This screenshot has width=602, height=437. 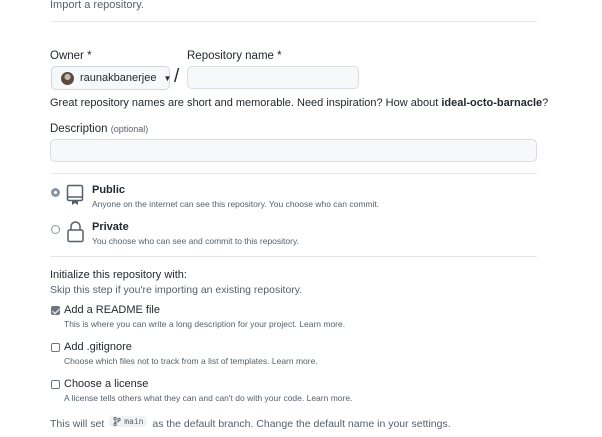 What do you see at coordinates (67, 78) in the screenshot?
I see `avatar` at bounding box center [67, 78].